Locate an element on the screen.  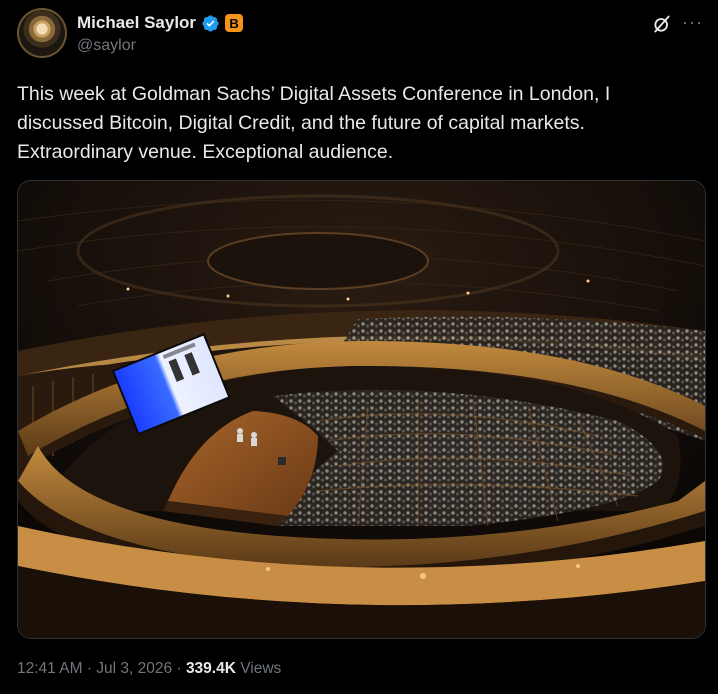
author-row: Michael Saylor B is located at coordinates (160, 23).